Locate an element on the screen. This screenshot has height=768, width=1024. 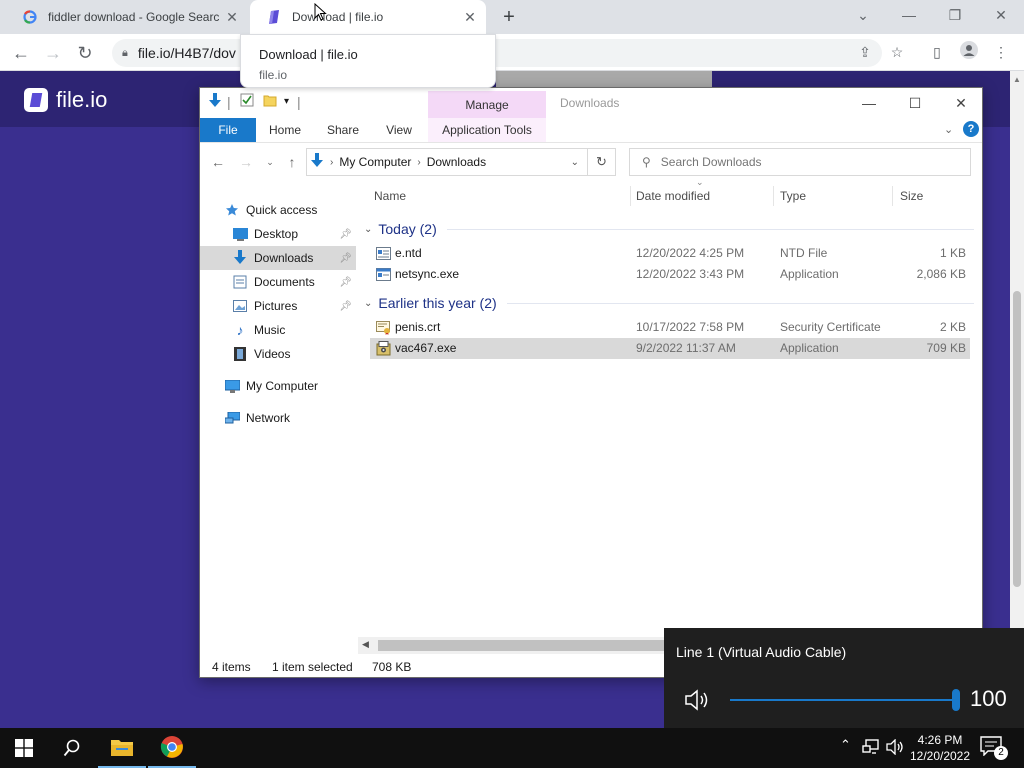
tab-share: Share is located at coordinates (343, 130).